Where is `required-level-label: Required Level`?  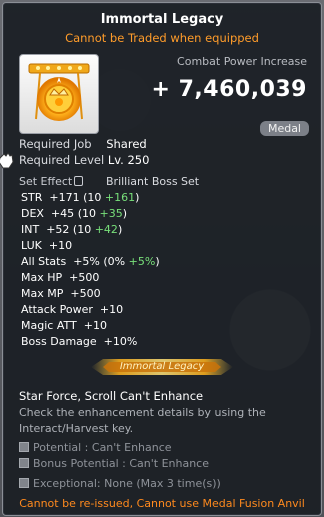
required-level-label: Required Level is located at coordinates (62, 160).